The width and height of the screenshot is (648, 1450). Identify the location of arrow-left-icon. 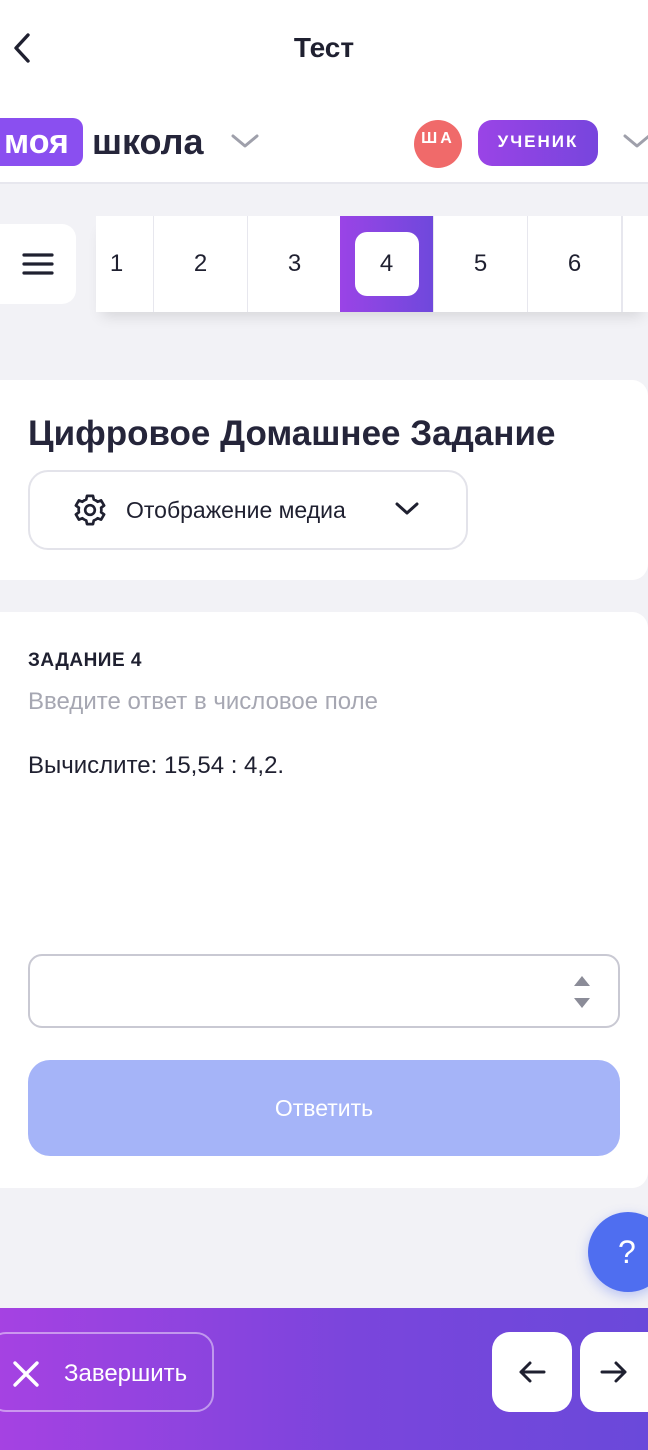
(532, 1372).